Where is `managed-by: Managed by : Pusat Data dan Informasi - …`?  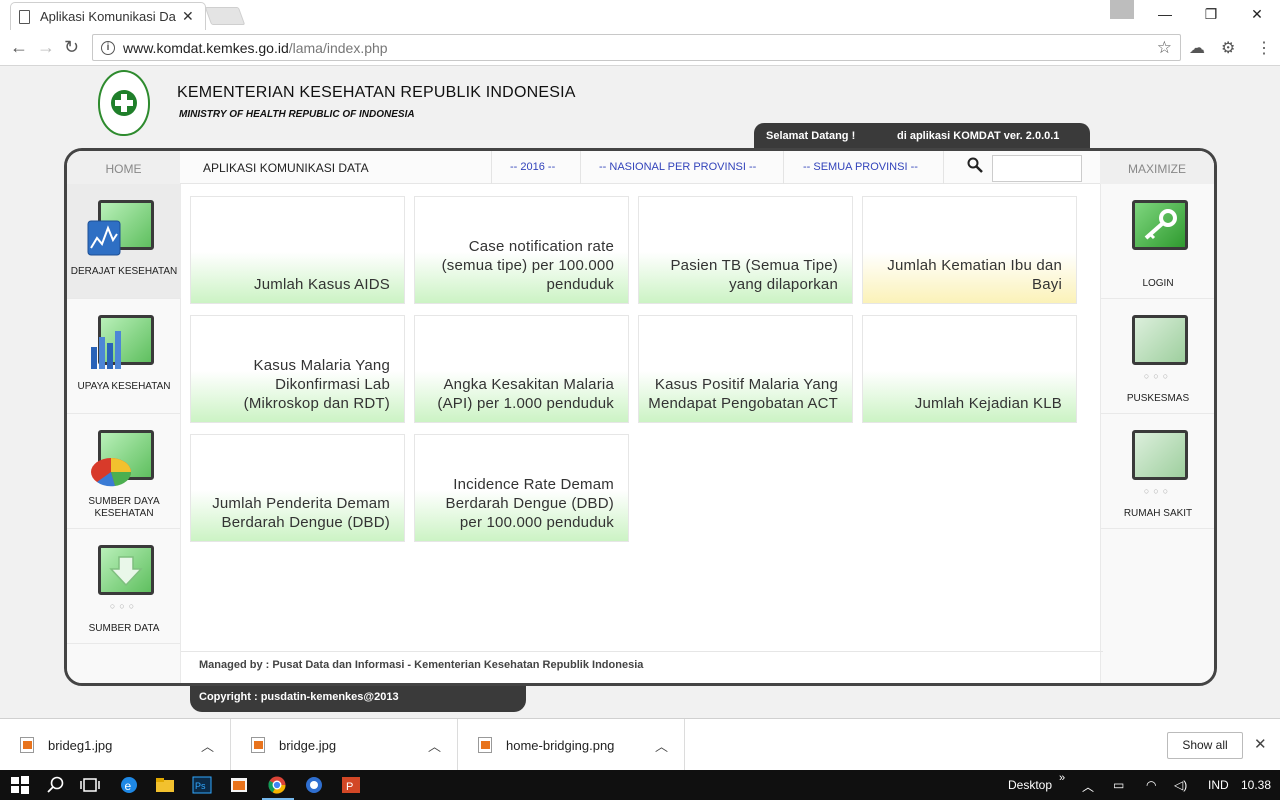 managed-by: Managed by : Pusat Data dan Informasi - … is located at coordinates (421, 665).